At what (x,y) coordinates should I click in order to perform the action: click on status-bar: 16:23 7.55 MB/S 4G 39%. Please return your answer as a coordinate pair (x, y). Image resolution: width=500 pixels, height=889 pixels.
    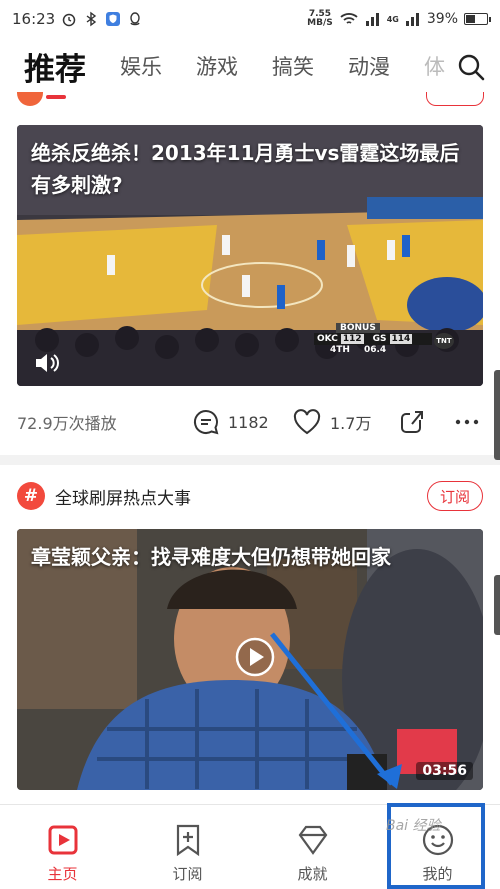
    Looking at the image, I should click on (250, 19).